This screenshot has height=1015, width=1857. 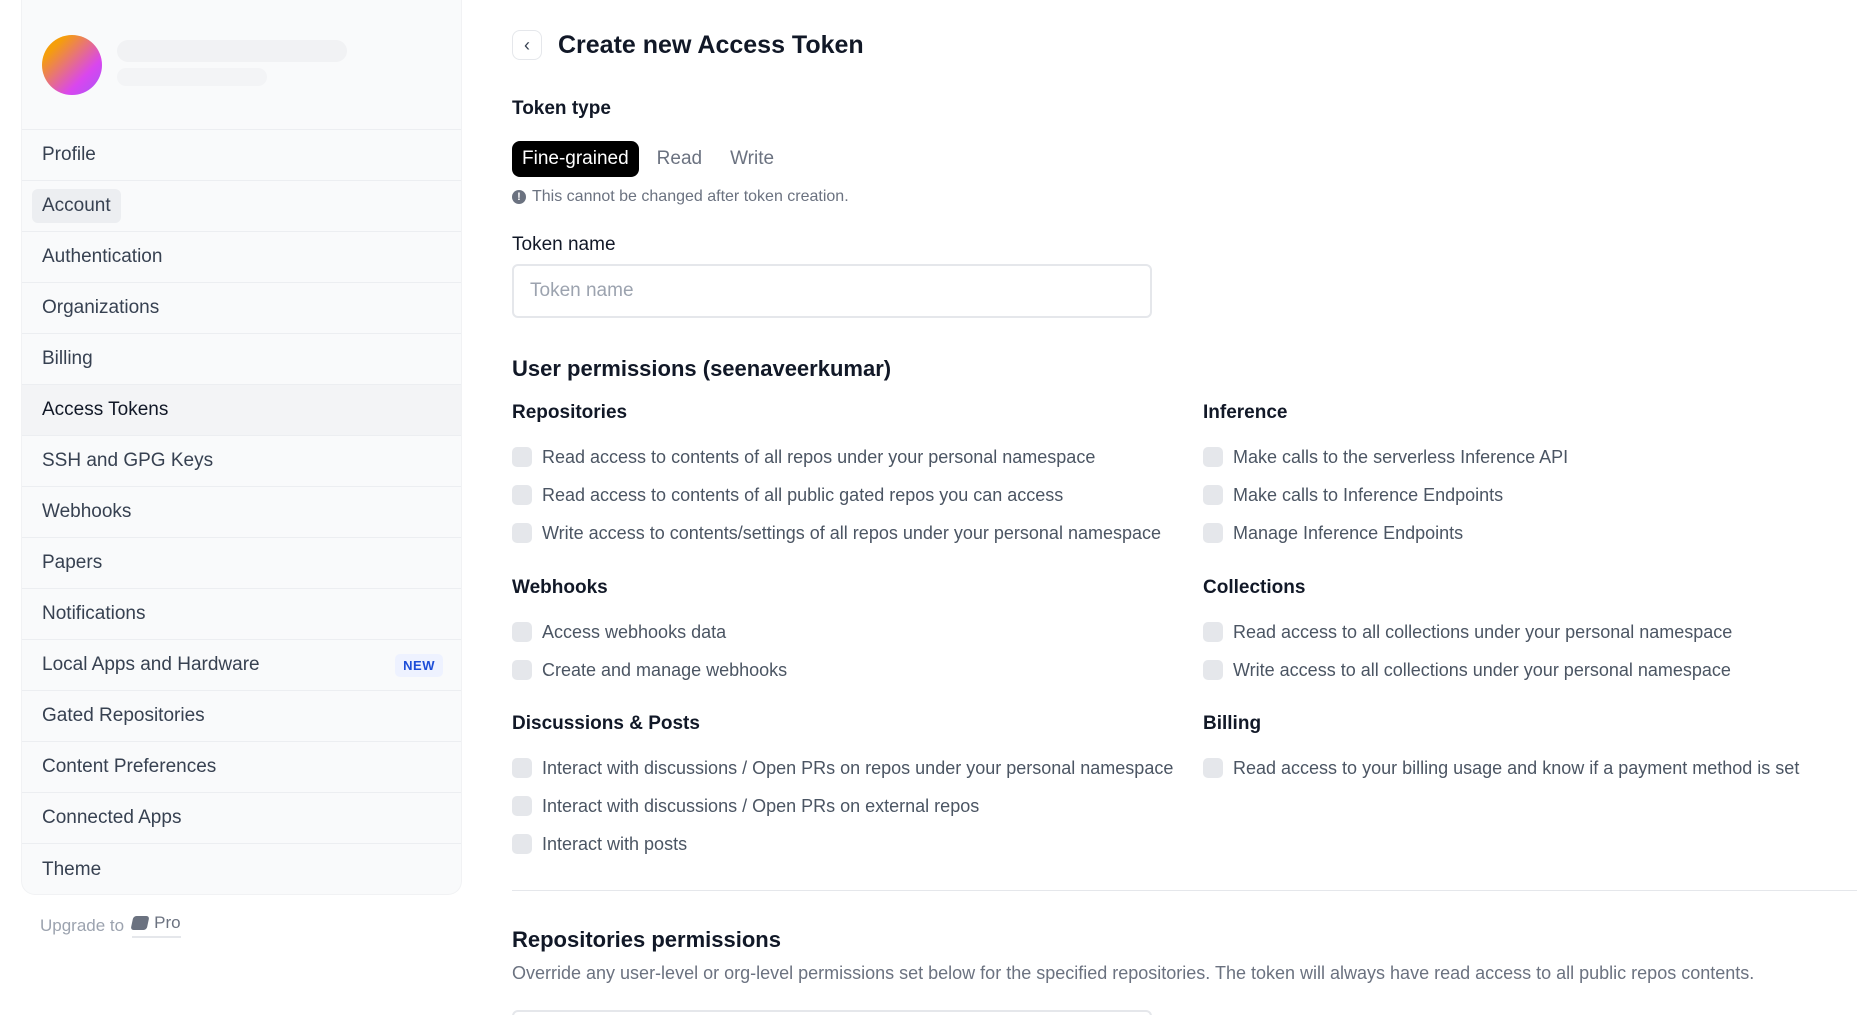 What do you see at coordinates (1254, 587) in the screenshot?
I see `group-title: Collections` at bounding box center [1254, 587].